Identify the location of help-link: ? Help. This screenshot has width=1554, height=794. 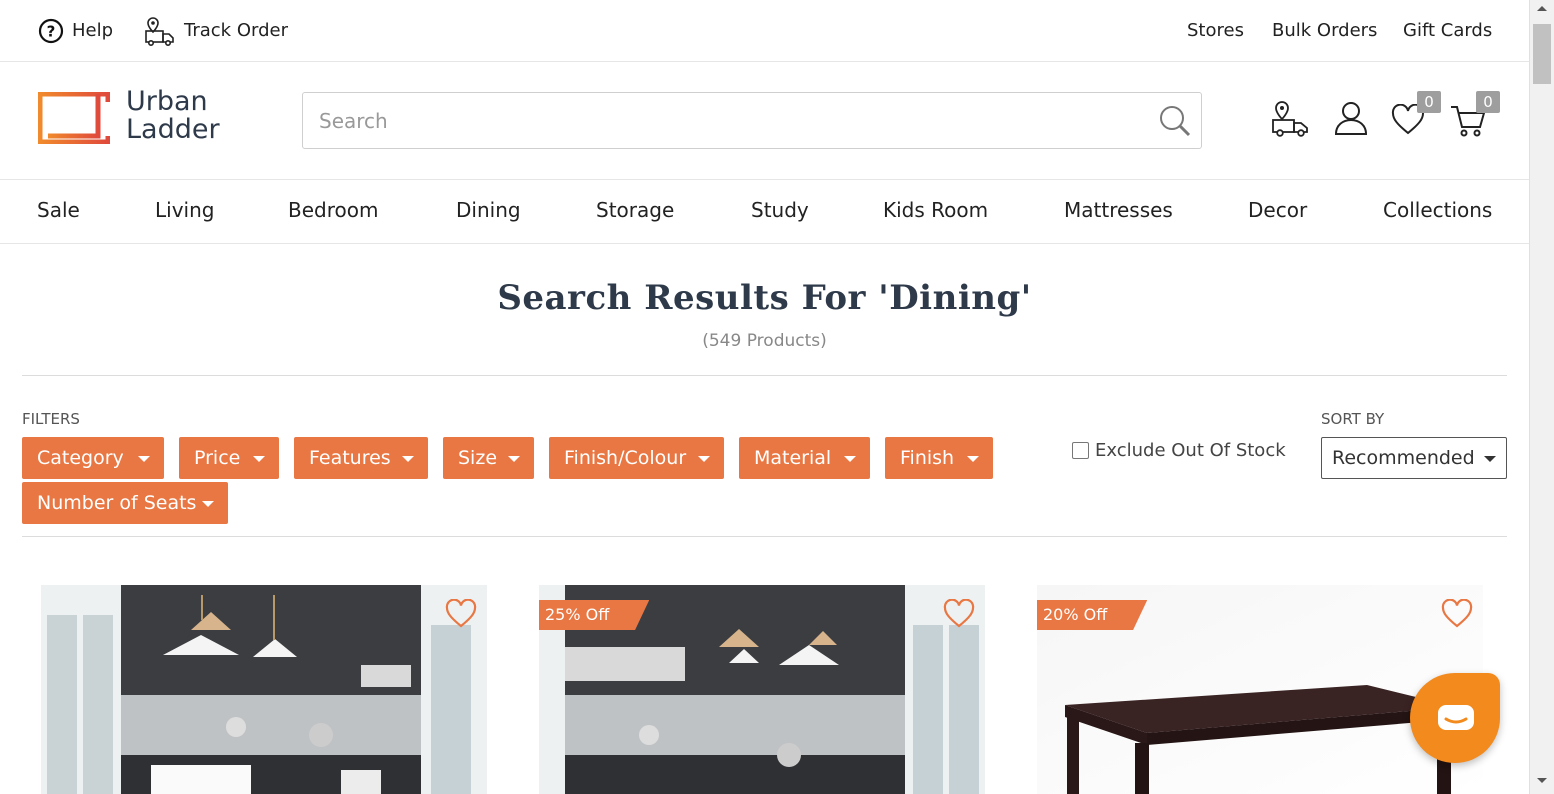
(75, 30).